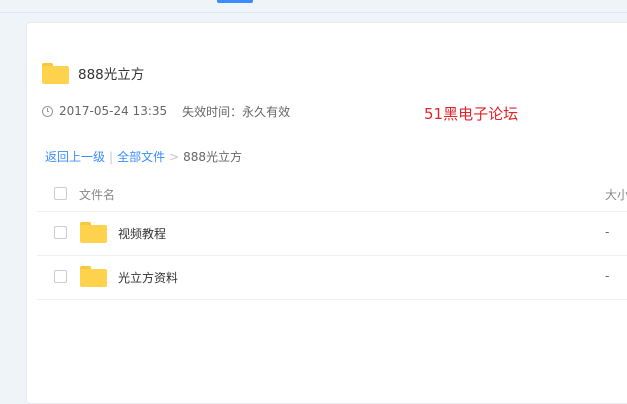 This screenshot has height=404, width=627. Describe the element at coordinates (174, 156) in the screenshot. I see `chevron-right-icon: >` at that location.